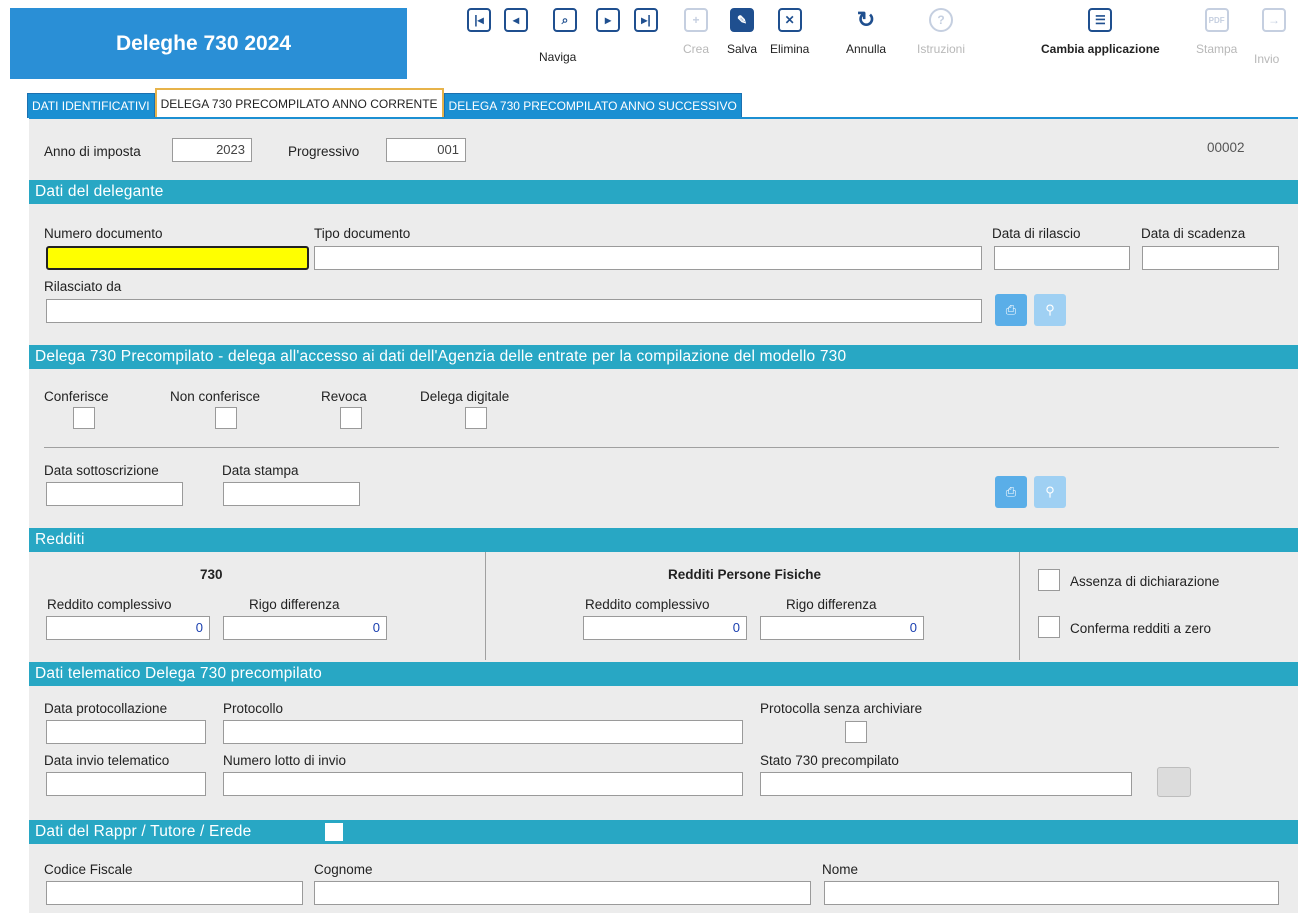 The image size is (1298, 913). I want to click on stato-button, so click(1174, 782).